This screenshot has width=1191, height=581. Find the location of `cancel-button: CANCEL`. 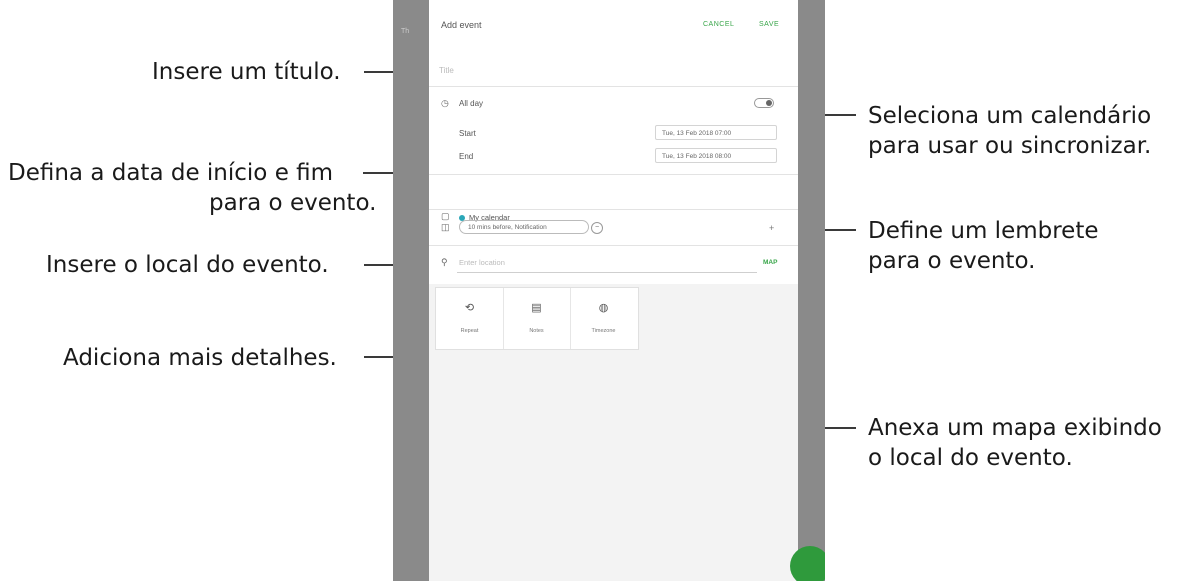

cancel-button: CANCEL is located at coordinates (718, 24).